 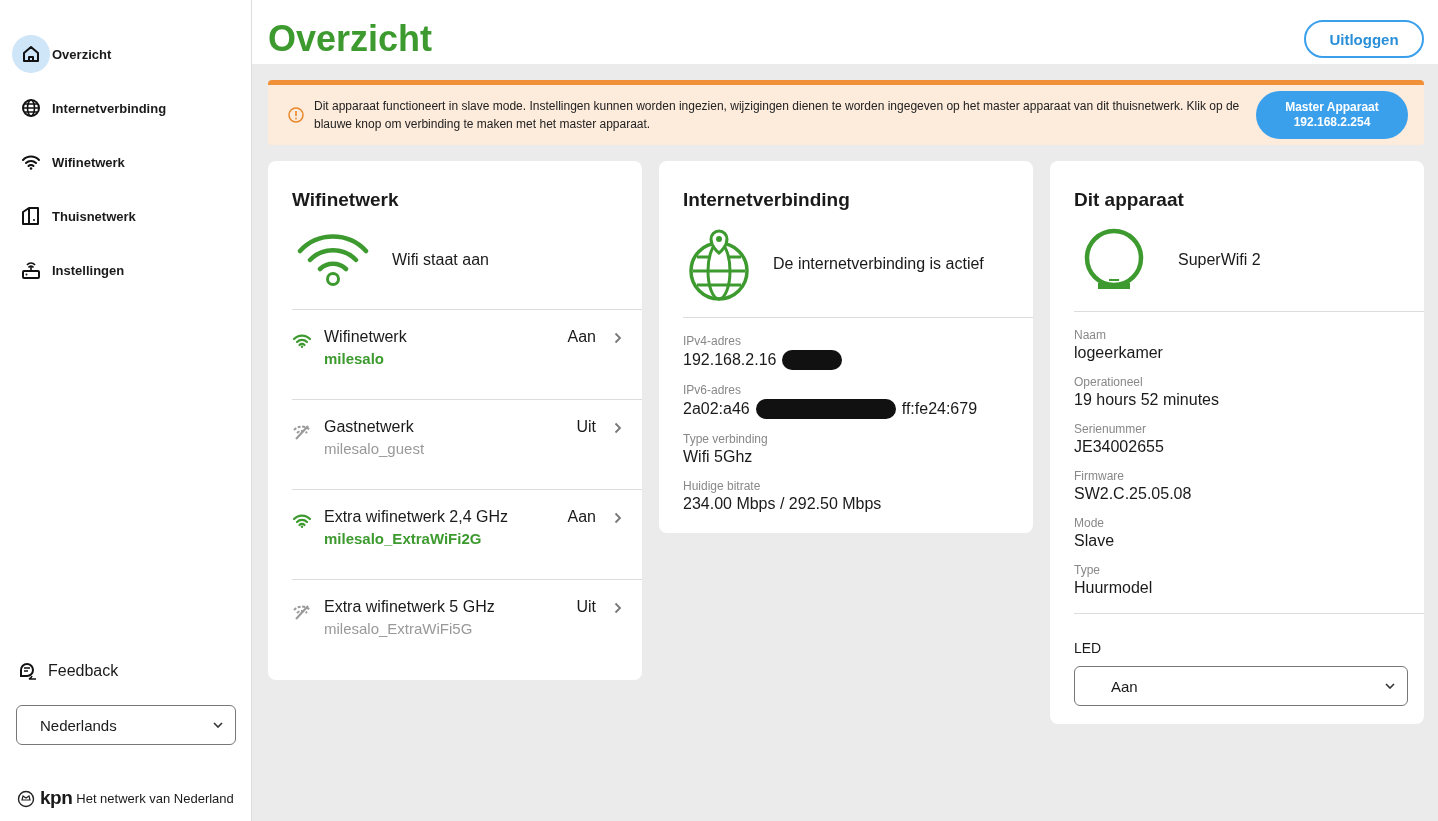 I want to click on sidebar-item: Overzicht, so click(x=131, y=54).